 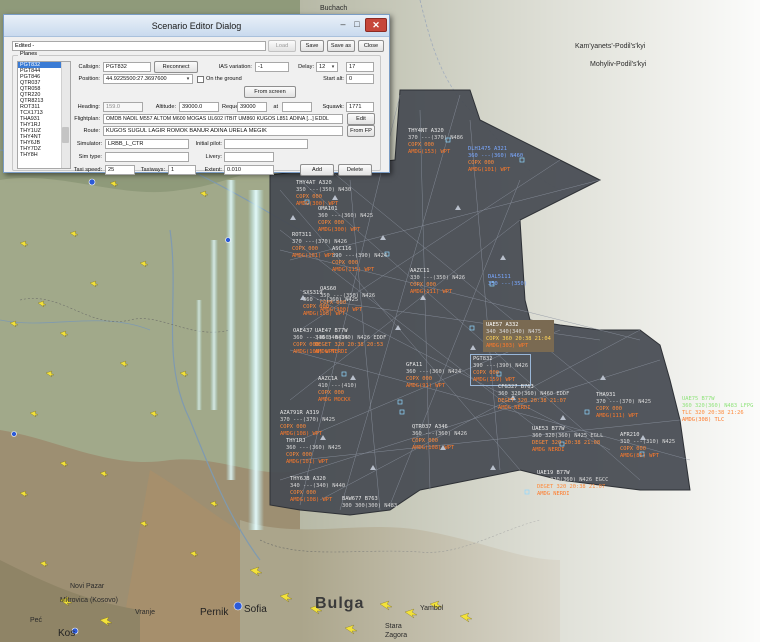 What do you see at coordinates (272, 67) in the screenshot?
I see `ias-variation-input: -1` at bounding box center [272, 67].